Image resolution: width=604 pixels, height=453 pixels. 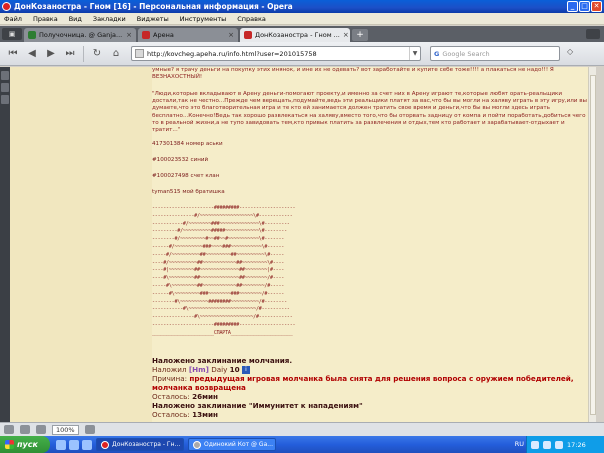 What do you see at coordinates (205, 396) in the screenshot?
I see `remaining-value: 26мин` at bounding box center [205, 396].